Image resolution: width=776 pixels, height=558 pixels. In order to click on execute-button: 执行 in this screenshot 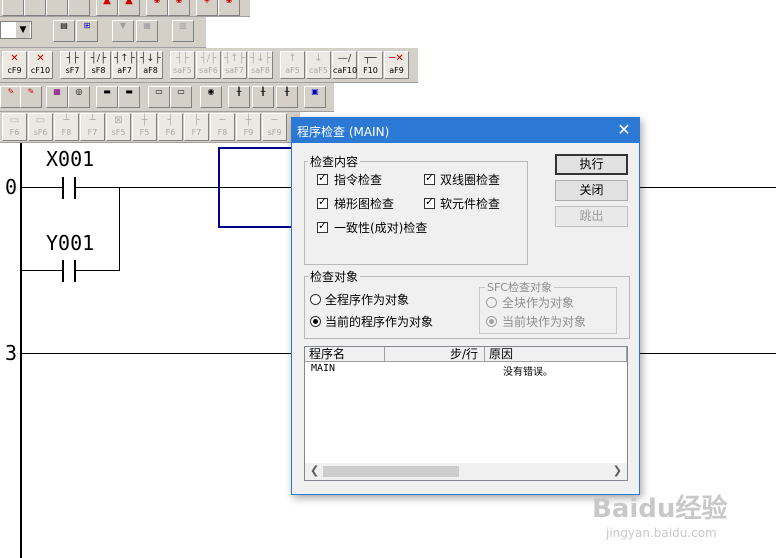, I will do `click(591, 164)`.